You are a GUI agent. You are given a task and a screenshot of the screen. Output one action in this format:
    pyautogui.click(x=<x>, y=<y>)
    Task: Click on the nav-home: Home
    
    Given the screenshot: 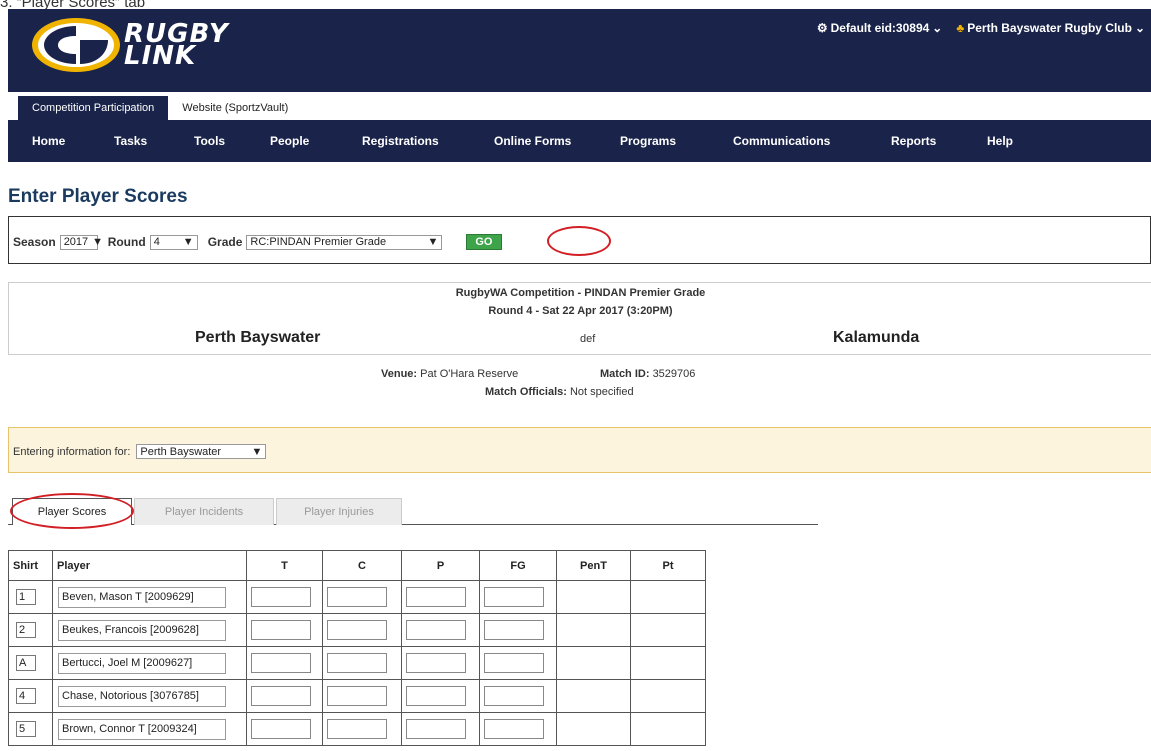 What is the action you would take?
    pyautogui.click(x=48, y=141)
    